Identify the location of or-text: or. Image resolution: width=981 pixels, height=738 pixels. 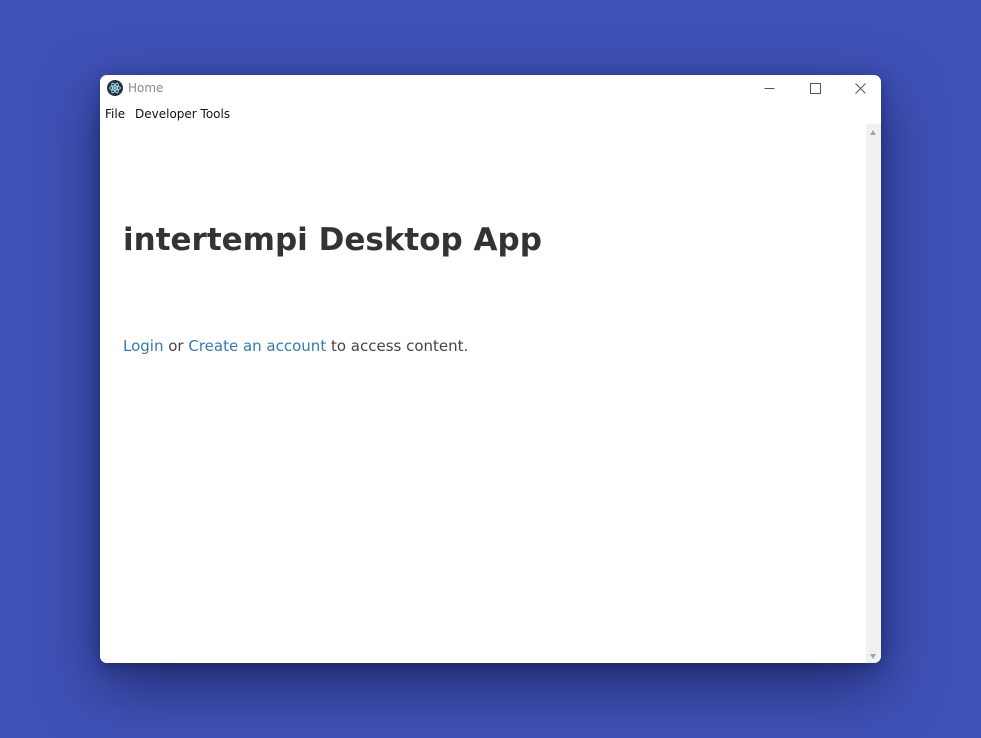
(176, 346).